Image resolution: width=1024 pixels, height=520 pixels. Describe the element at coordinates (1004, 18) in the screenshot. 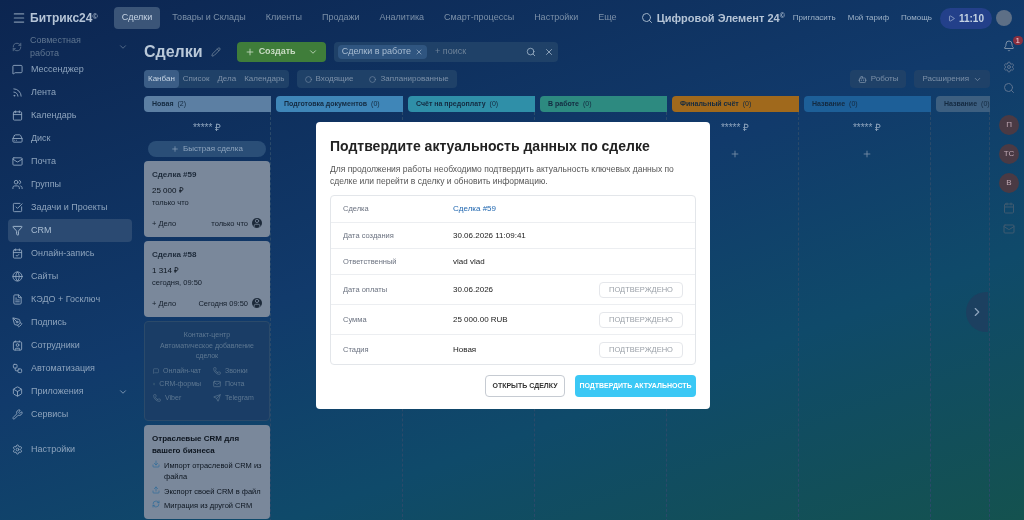

I see `avatar` at that location.